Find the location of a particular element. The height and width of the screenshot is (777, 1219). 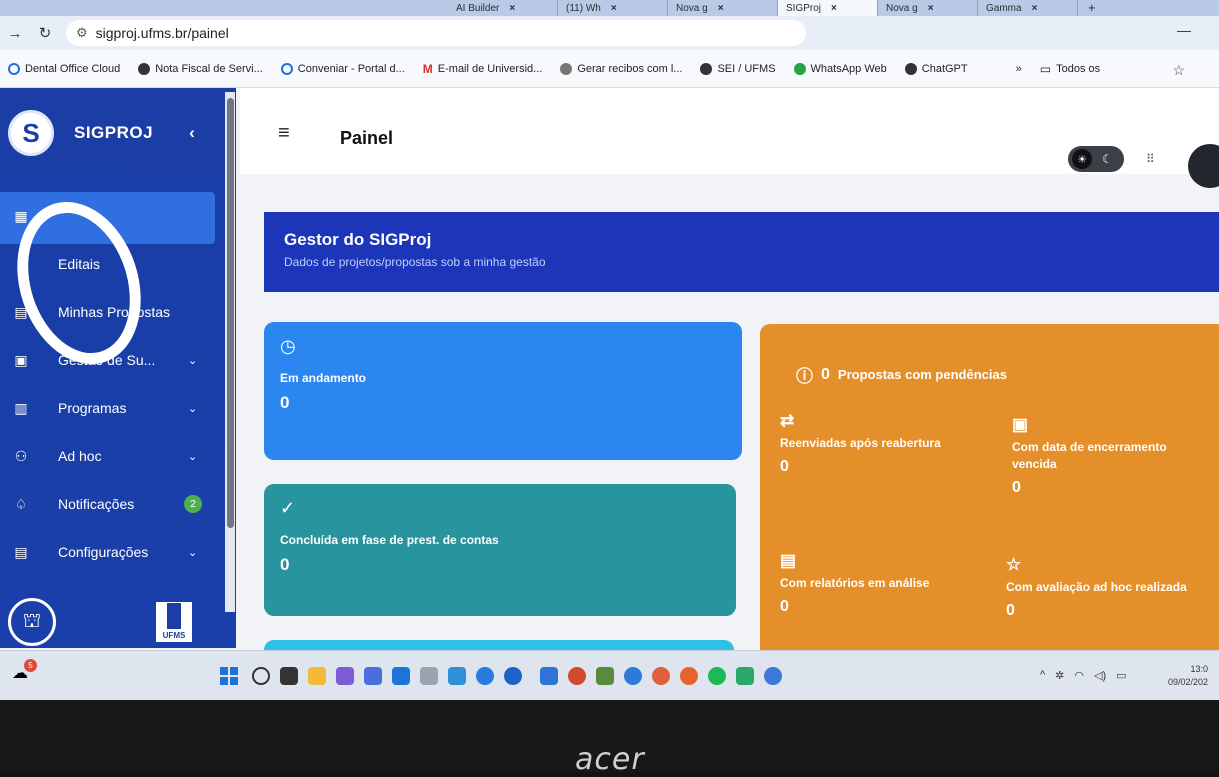

pend-label: Com data de encerramento vencida is located at coordinates (1089, 455).